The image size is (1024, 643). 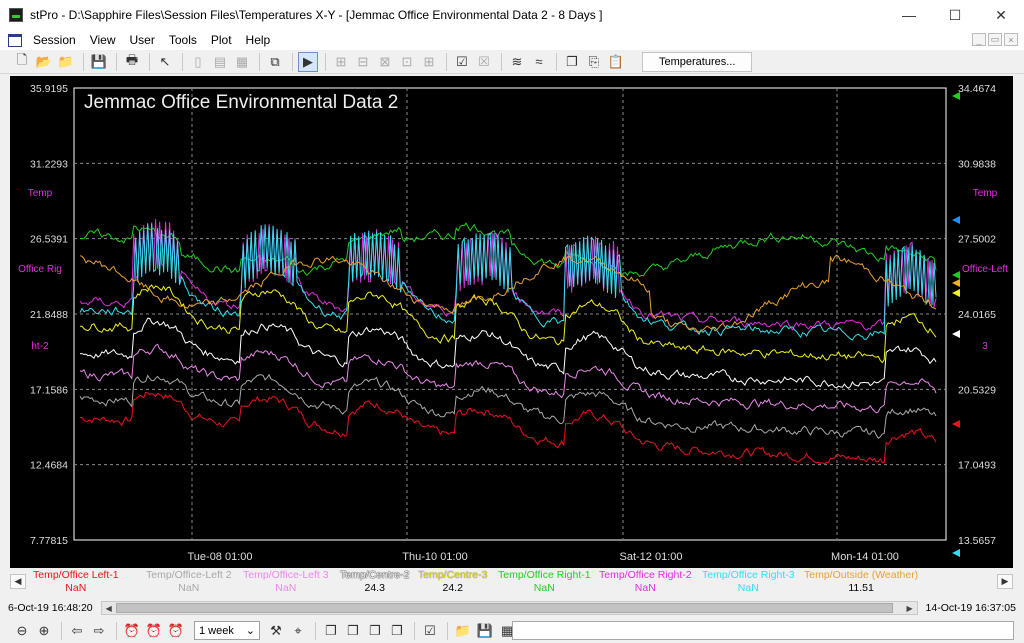 I want to click on legend-item: Temp/Office Right-2 NaN, so click(x=645, y=582).